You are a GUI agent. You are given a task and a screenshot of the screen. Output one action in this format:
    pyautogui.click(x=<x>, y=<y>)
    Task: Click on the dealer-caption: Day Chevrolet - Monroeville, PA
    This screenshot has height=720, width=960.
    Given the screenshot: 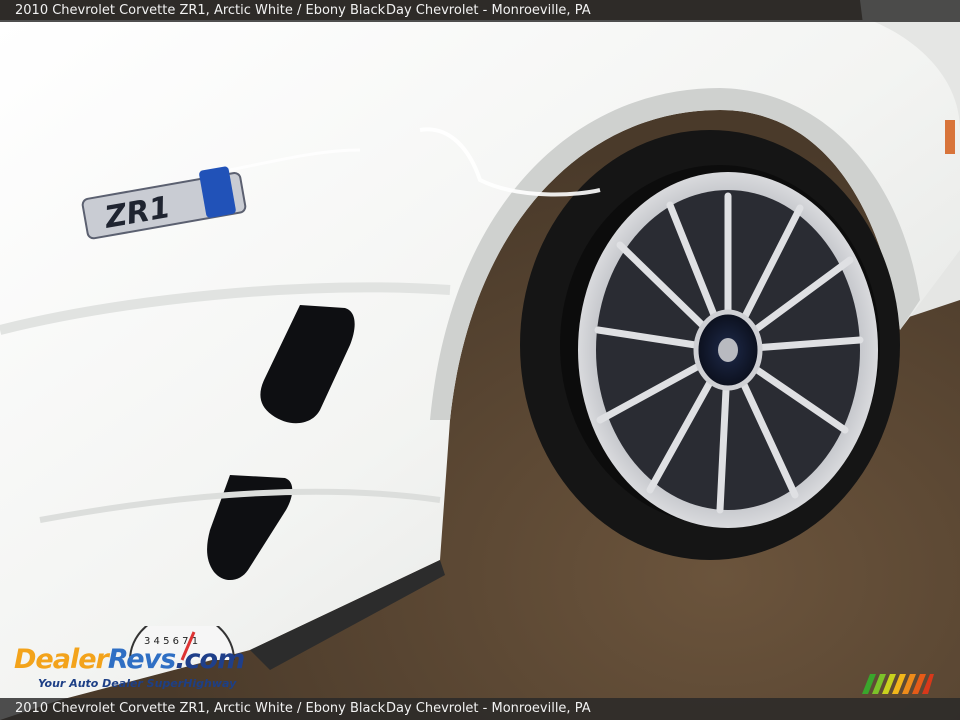 What is the action you would take?
    pyautogui.click(x=488, y=10)
    